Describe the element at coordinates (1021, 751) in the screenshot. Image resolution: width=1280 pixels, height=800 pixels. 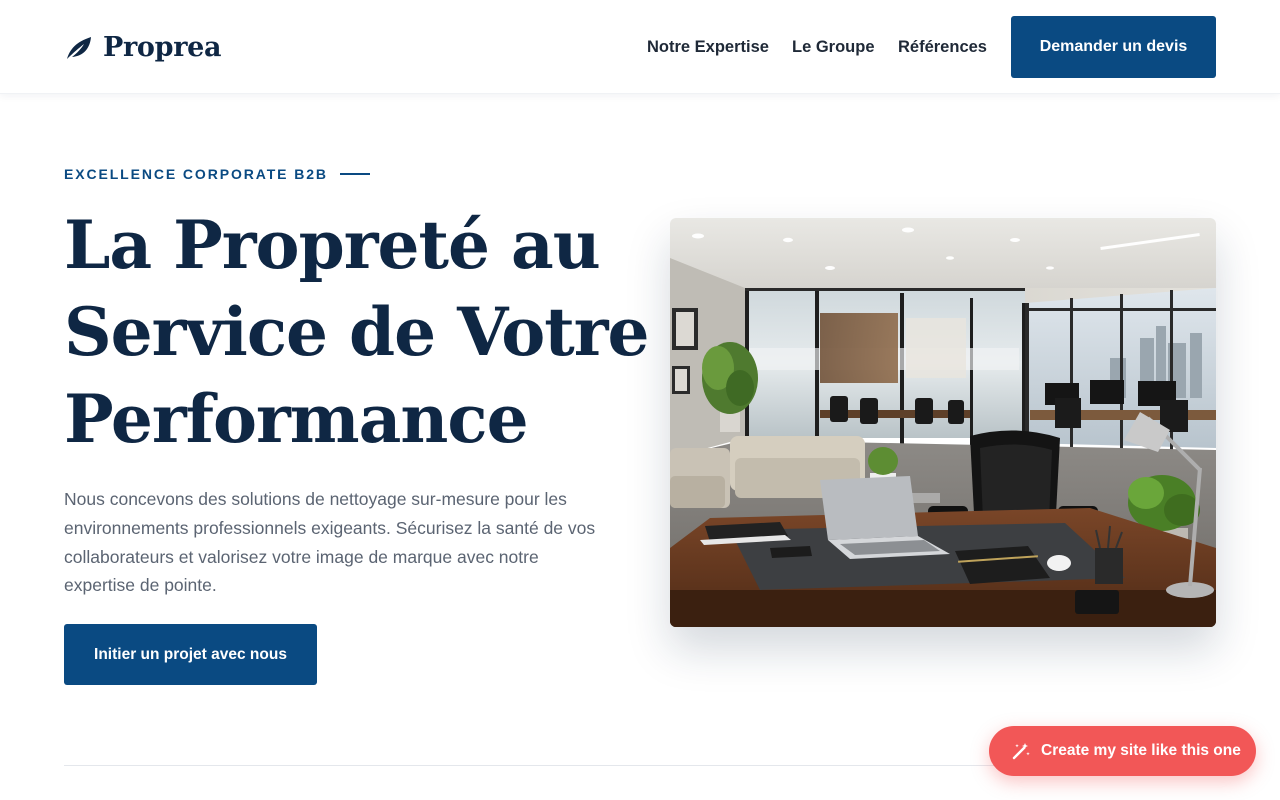
I see `magic-wand-icon` at that location.